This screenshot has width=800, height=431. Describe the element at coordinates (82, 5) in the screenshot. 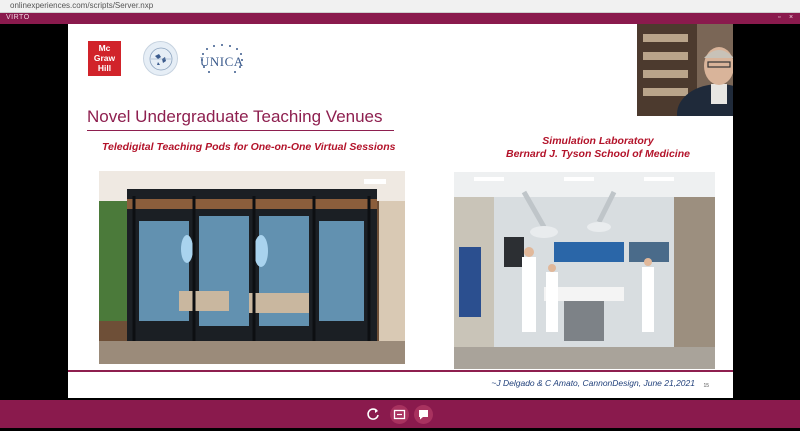

I see `url-text: onlinexperiences.com/scripts/Server.nxp` at that location.